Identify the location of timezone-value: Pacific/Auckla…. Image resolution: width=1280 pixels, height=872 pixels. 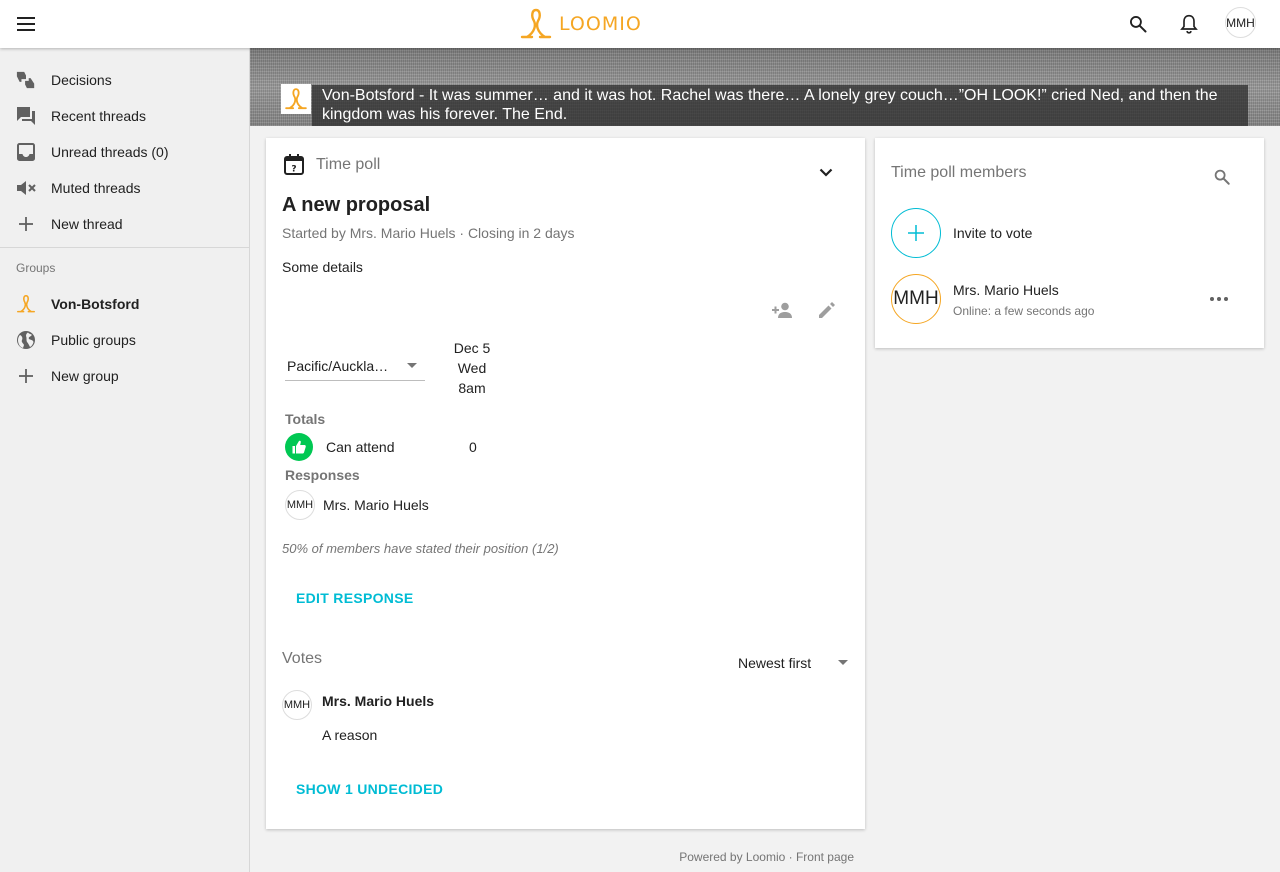
(338, 365).